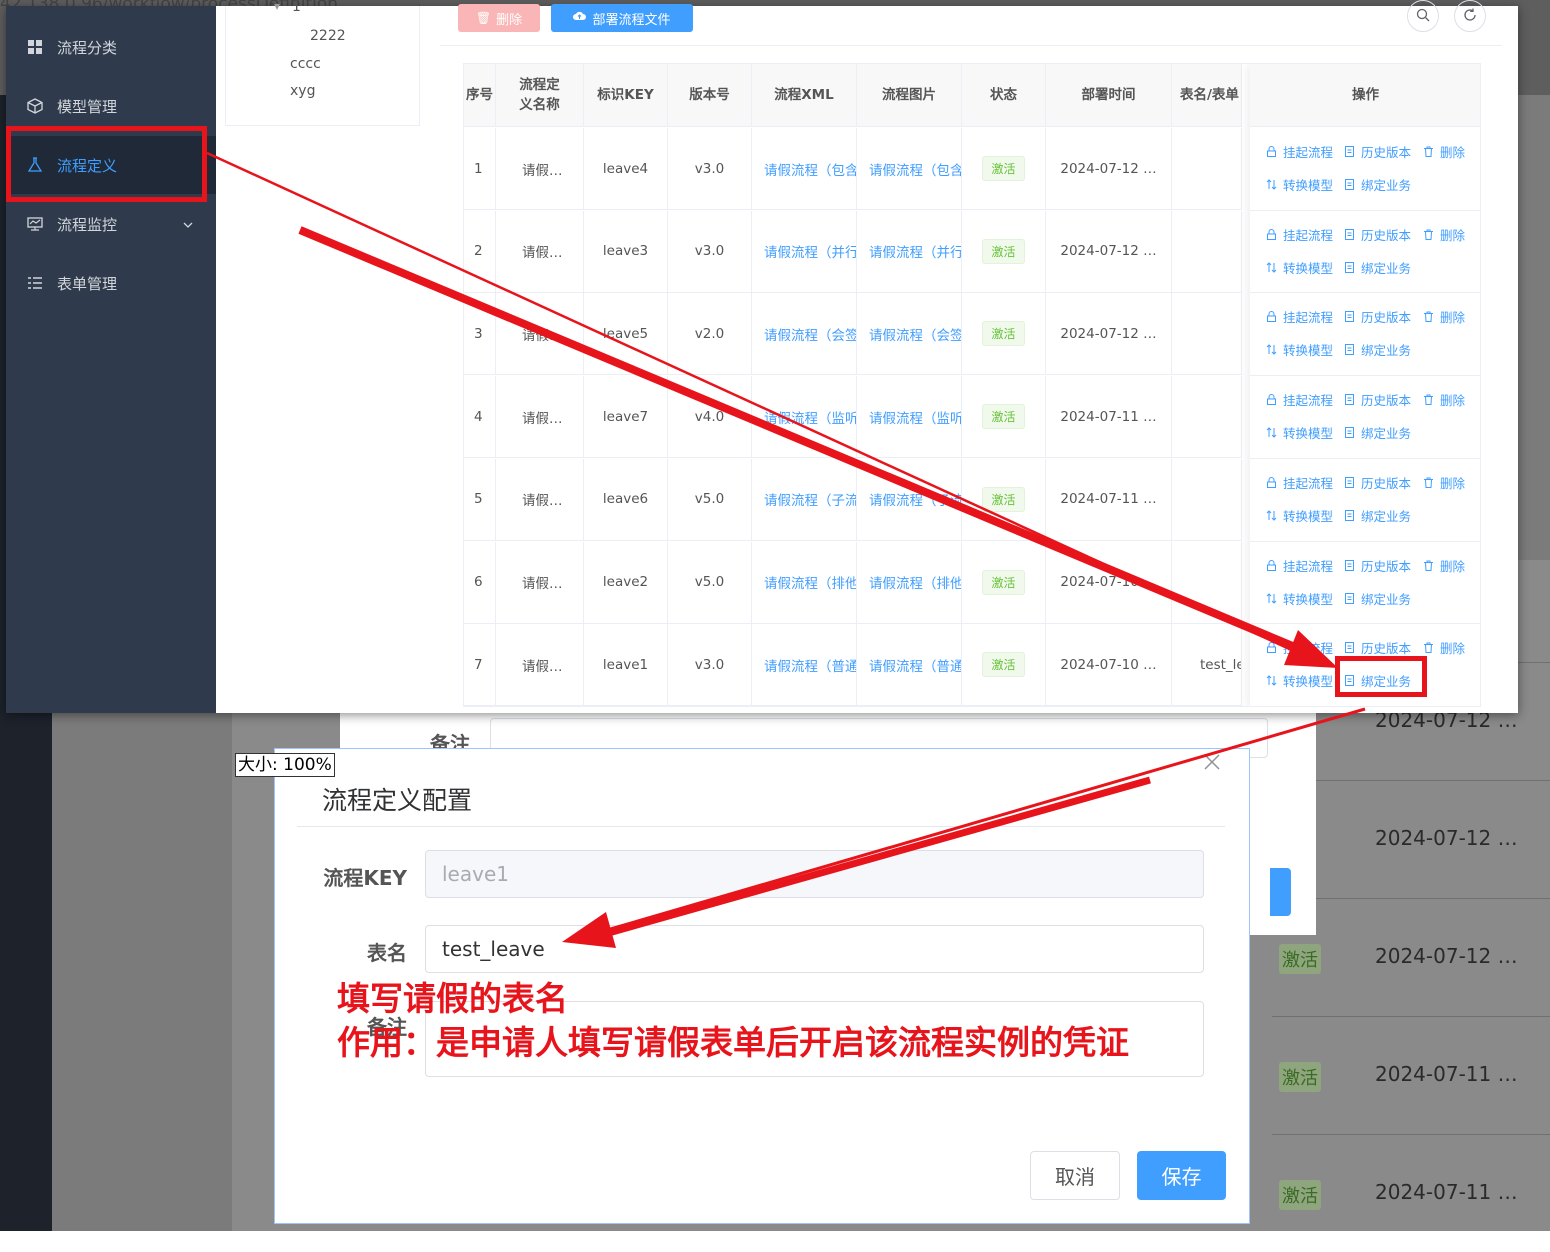 This screenshot has height=1252, width=1550. I want to click on delete-button: 🗑 删除, so click(499, 18).